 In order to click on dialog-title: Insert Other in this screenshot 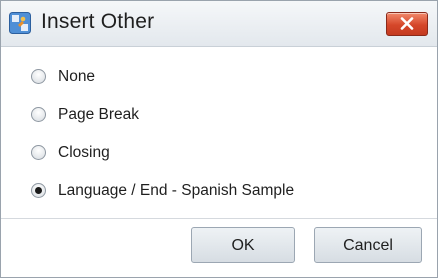, I will do `click(98, 21)`.